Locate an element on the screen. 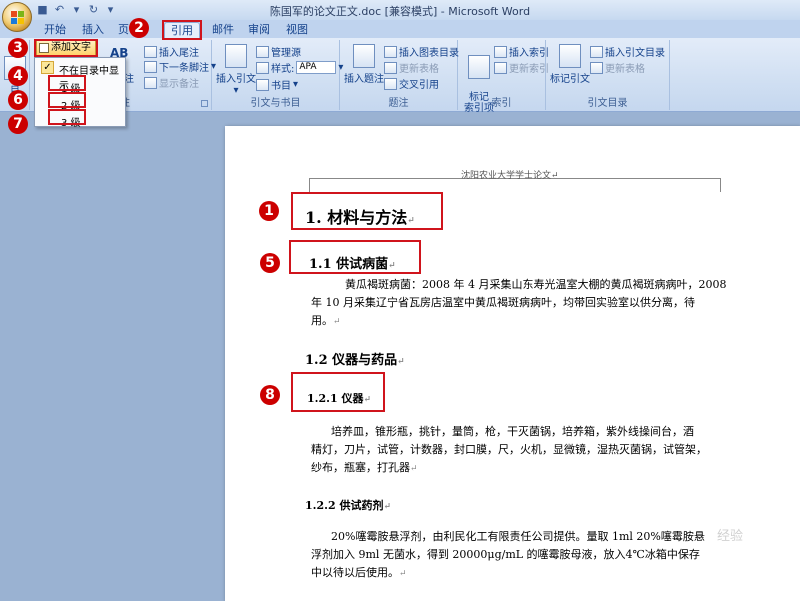 This screenshot has width=800, height=601. paragraph-2-line-3: 纱布，瓶塞，打孔器↵ is located at coordinates (364, 467).